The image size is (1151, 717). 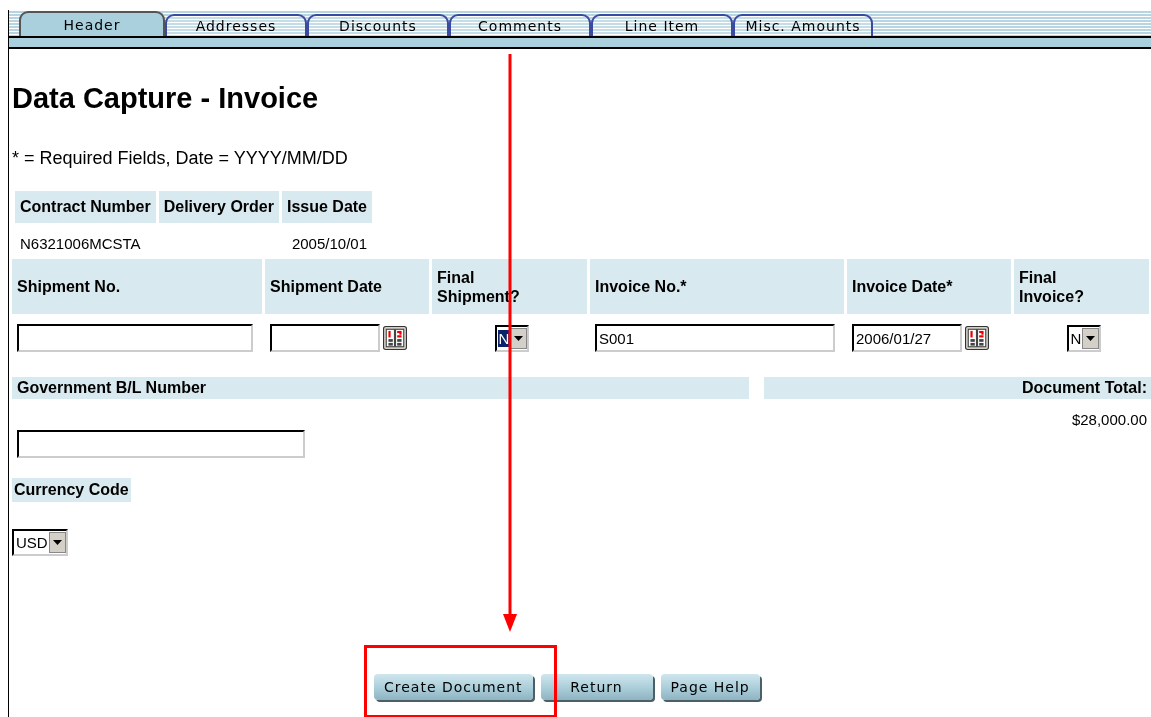 I want to click on page-title: Data Capture - Invoice, so click(x=166, y=98).